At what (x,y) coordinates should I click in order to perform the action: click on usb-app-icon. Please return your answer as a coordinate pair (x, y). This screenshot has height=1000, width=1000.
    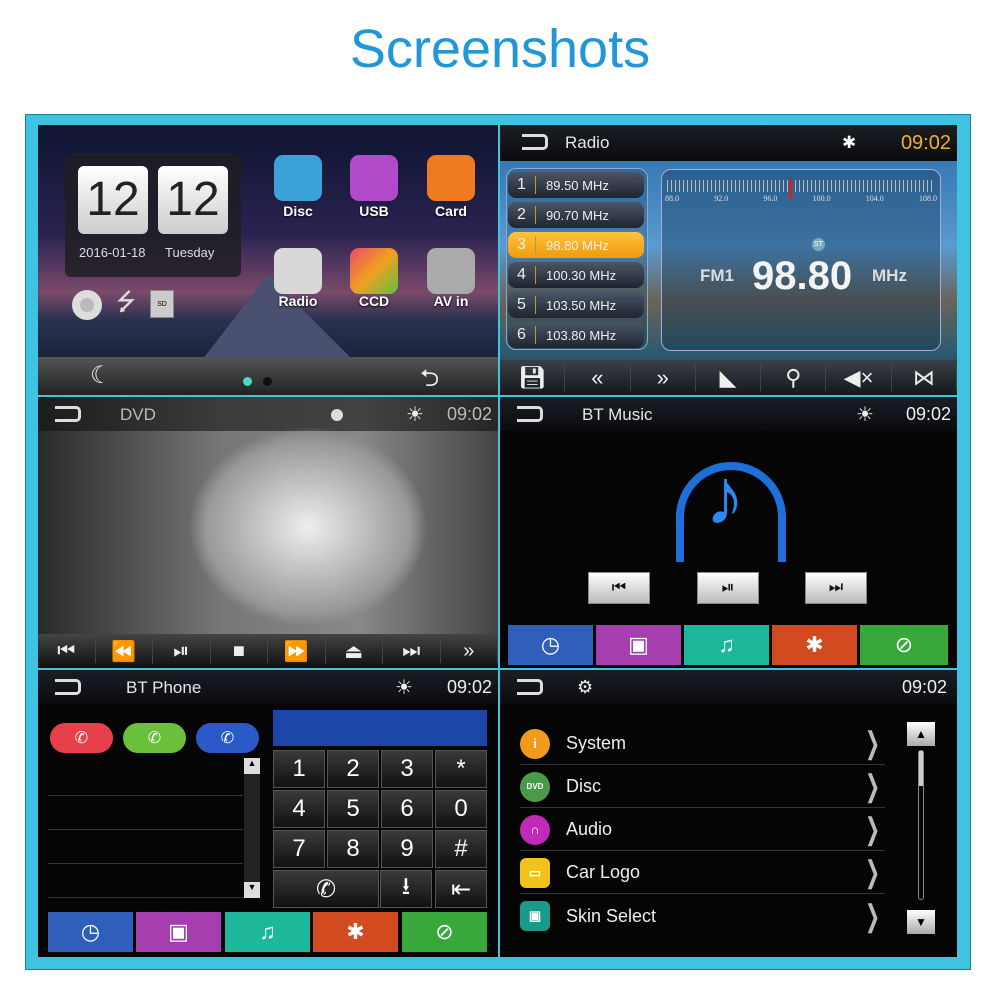
    Looking at the image, I should click on (374, 178).